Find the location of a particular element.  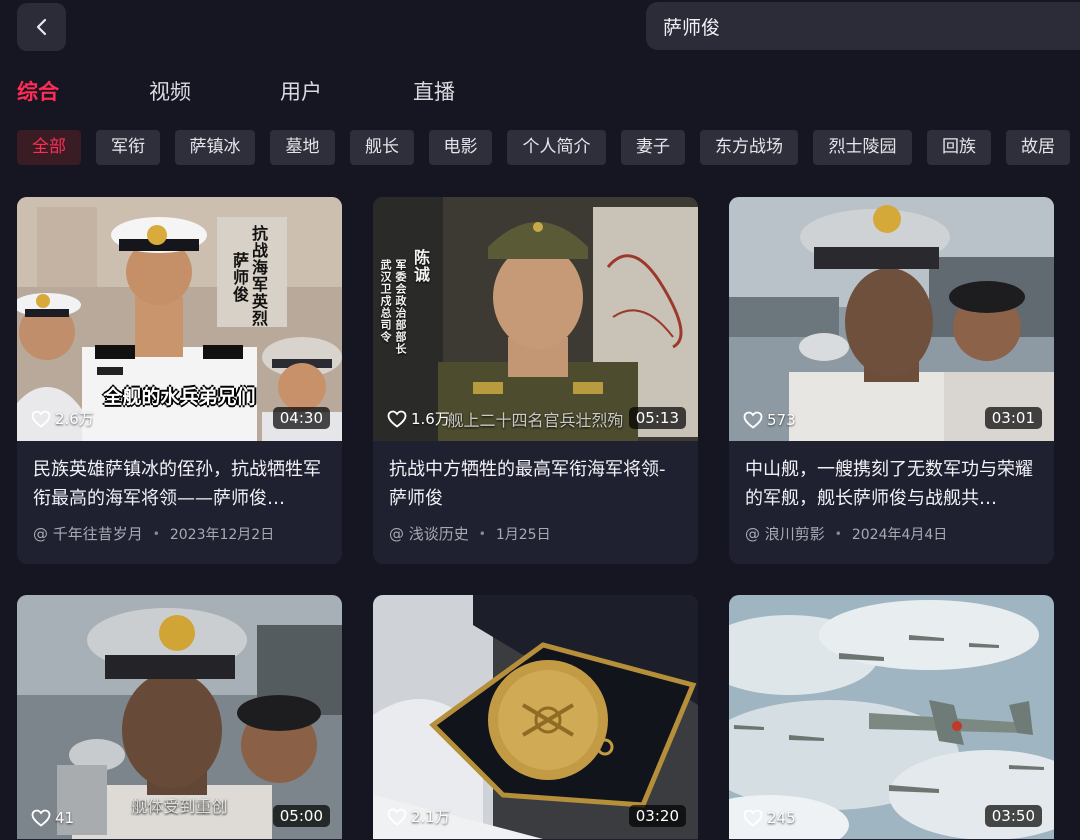

overlay-vertical-text: 萨师俊 is located at coordinates (239, 277).